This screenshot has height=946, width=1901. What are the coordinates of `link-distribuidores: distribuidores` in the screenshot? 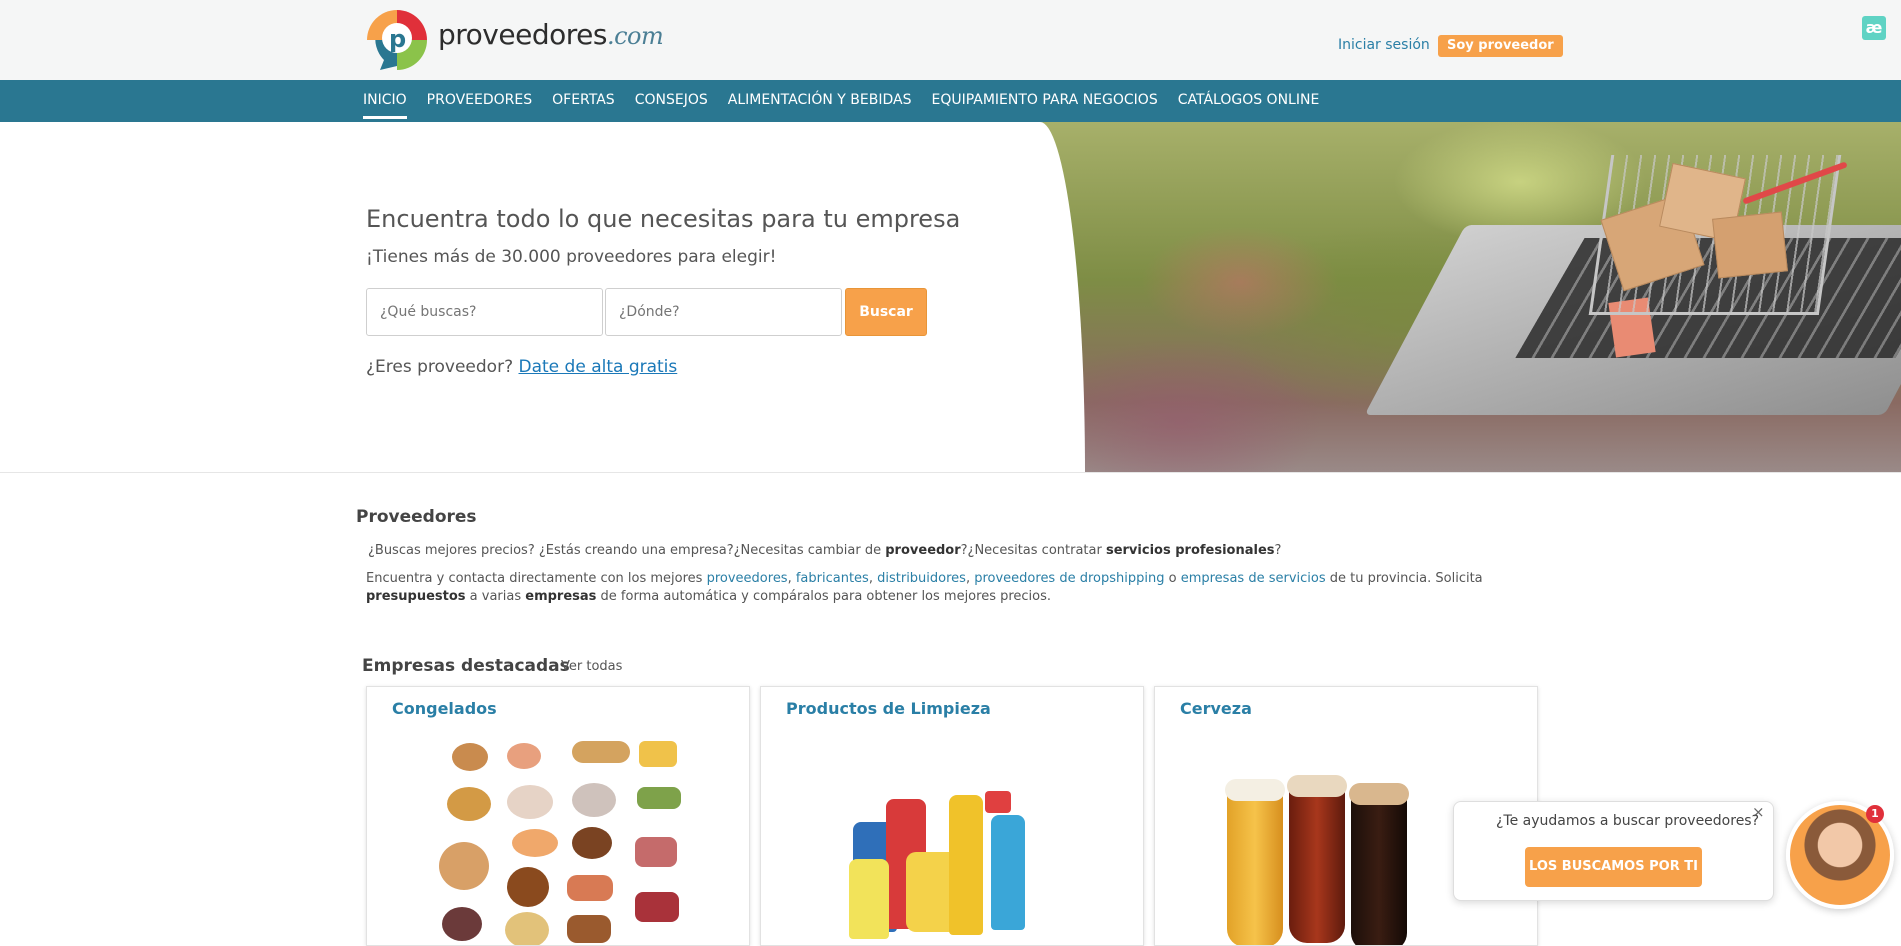 It's located at (921, 578).